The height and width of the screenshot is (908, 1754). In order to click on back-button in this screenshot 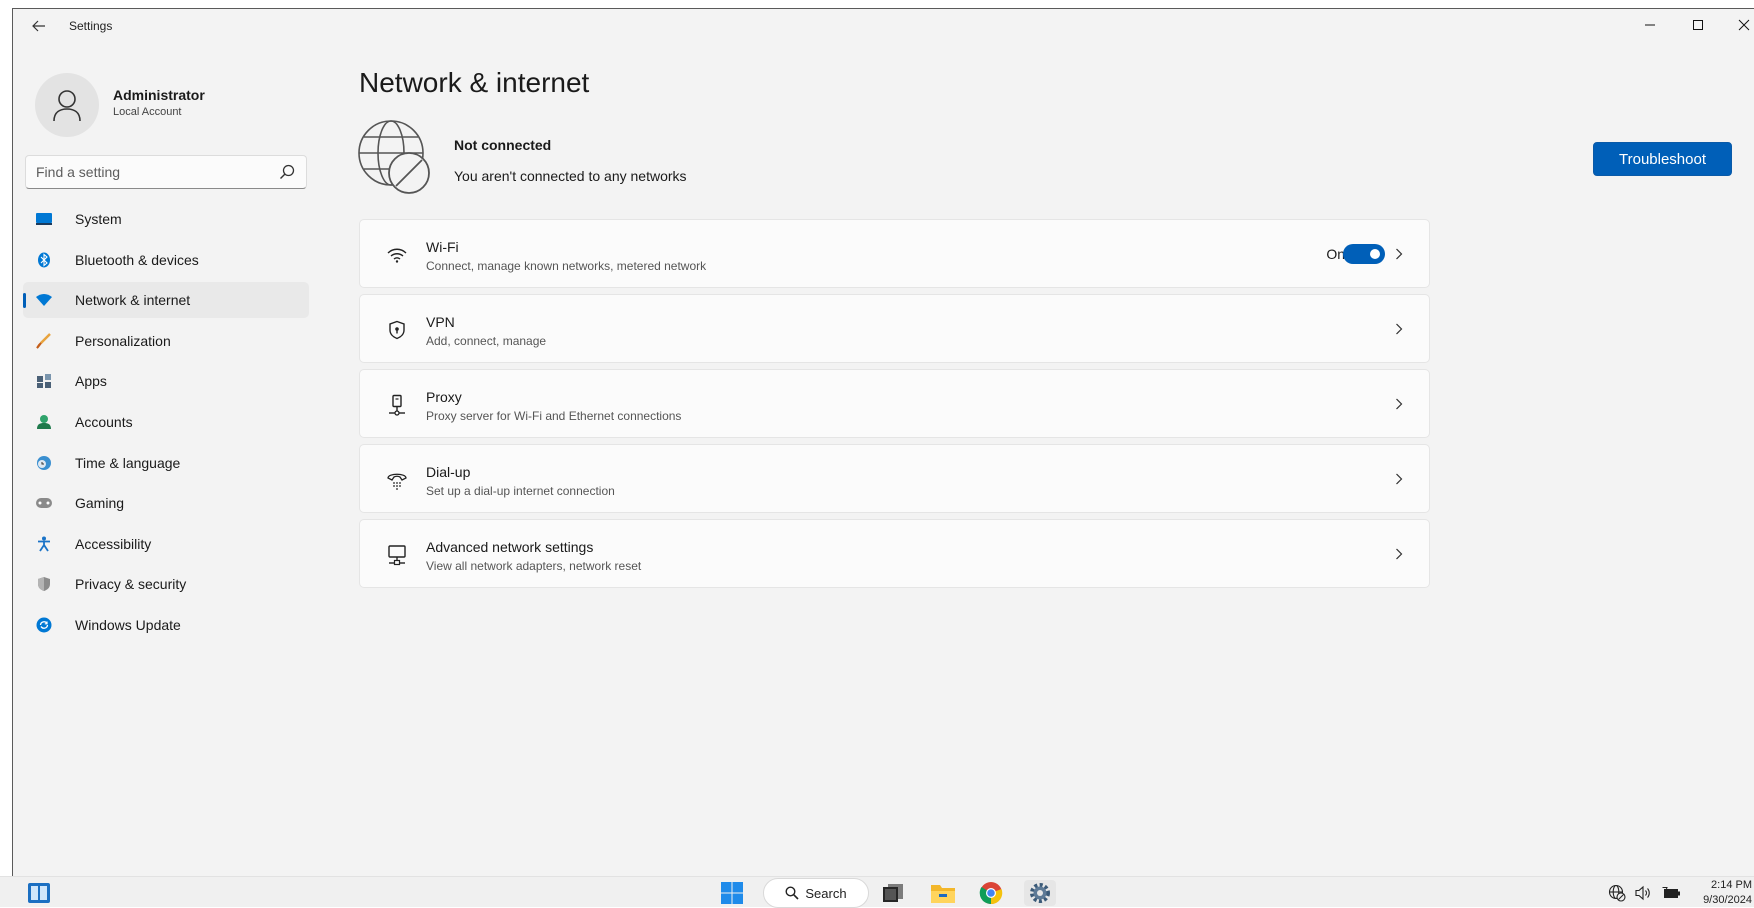, I will do `click(39, 26)`.